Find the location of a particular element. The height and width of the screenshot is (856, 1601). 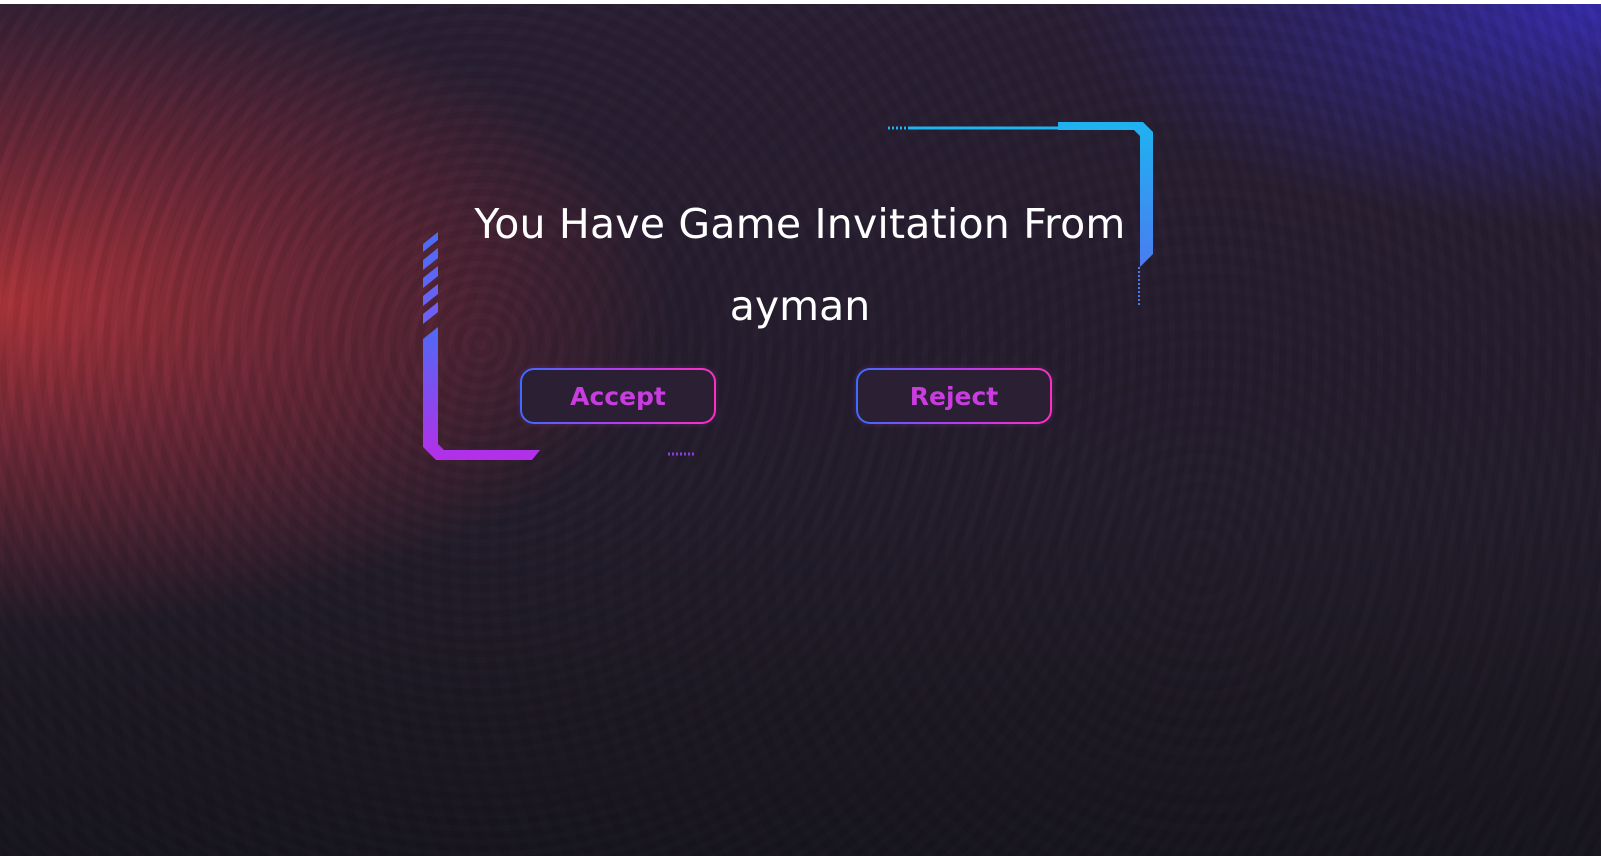

accept-button: Accept is located at coordinates (618, 396).